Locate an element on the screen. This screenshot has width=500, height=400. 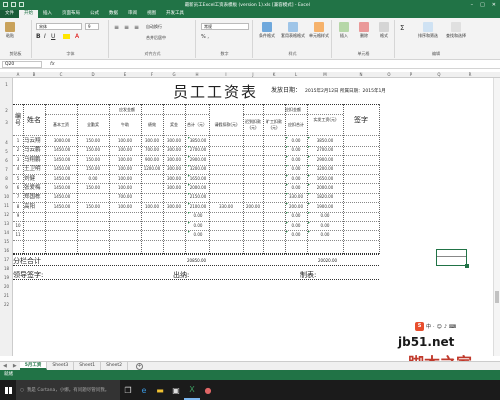
insert-cells-button: 插入 is located at coordinates (344, 30).